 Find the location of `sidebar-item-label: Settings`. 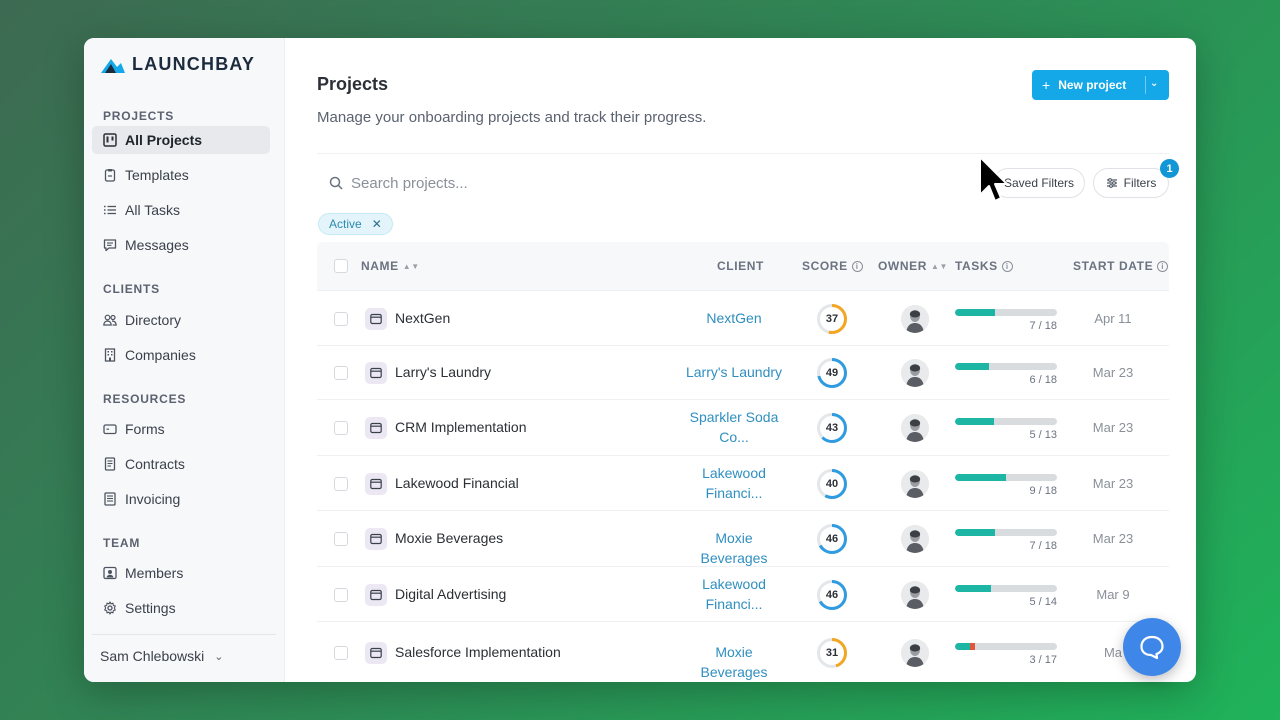

sidebar-item-label: Settings is located at coordinates (150, 608).